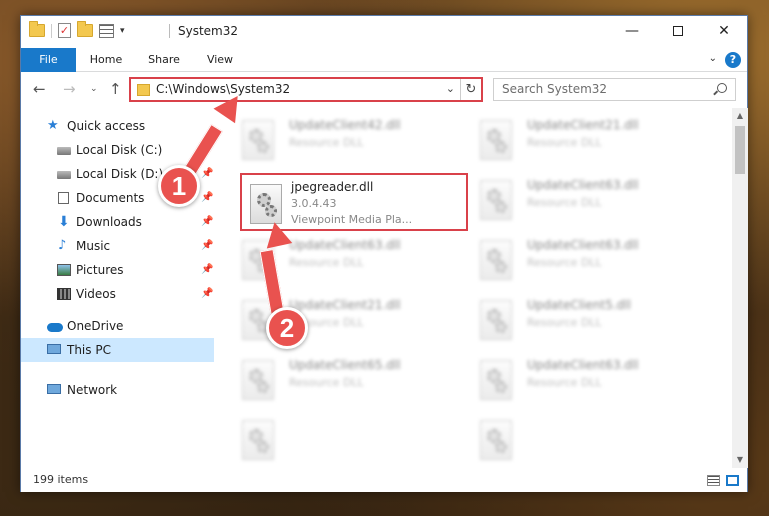 This screenshot has height=516, width=769. Describe the element at coordinates (54, 349) in the screenshot. I see `this-pc-icon` at that location.